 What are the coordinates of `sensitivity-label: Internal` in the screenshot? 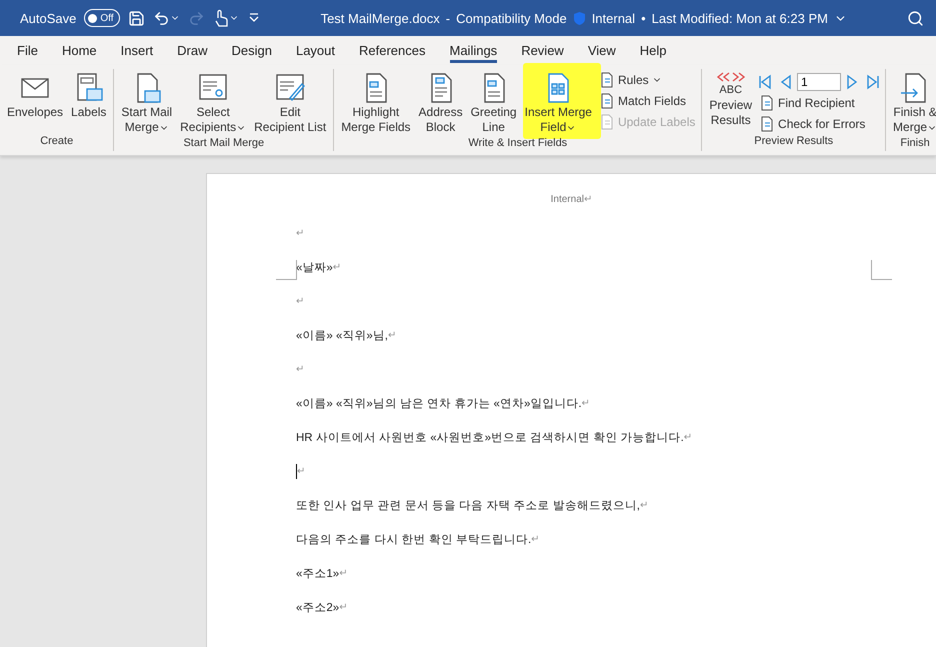 It's located at (614, 18).